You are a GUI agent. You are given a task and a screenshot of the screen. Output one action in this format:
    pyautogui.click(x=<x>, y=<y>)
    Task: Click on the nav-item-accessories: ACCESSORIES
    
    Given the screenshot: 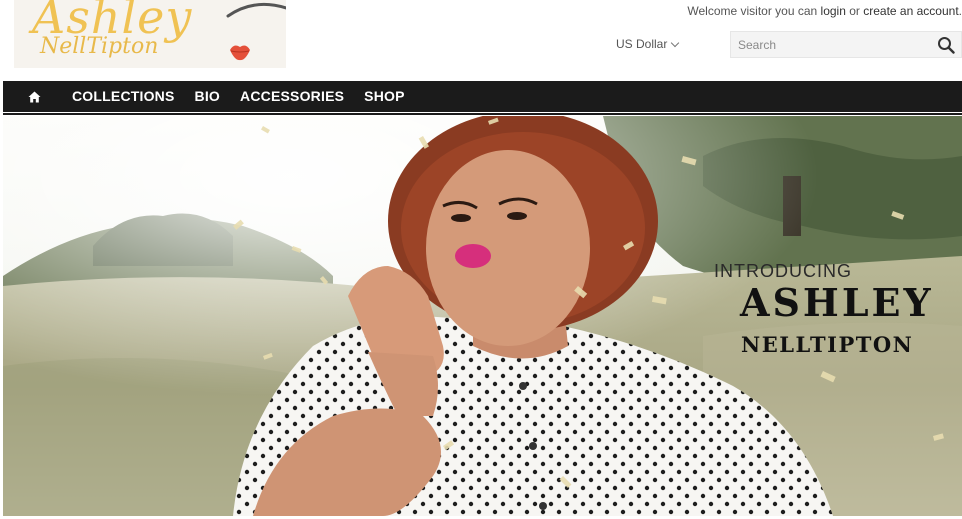 What is the action you would take?
    pyautogui.click(x=292, y=96)
    